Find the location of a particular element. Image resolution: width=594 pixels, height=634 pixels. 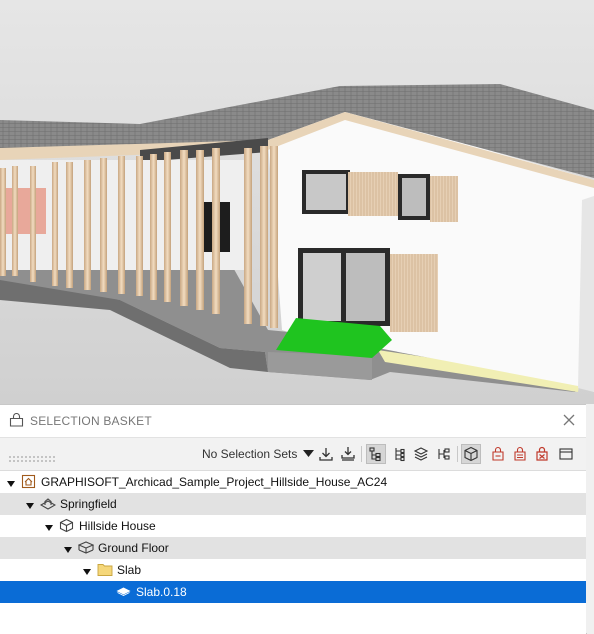

selection-sets-dropdown: No Selection Sets is located at coordinates (258, 454).